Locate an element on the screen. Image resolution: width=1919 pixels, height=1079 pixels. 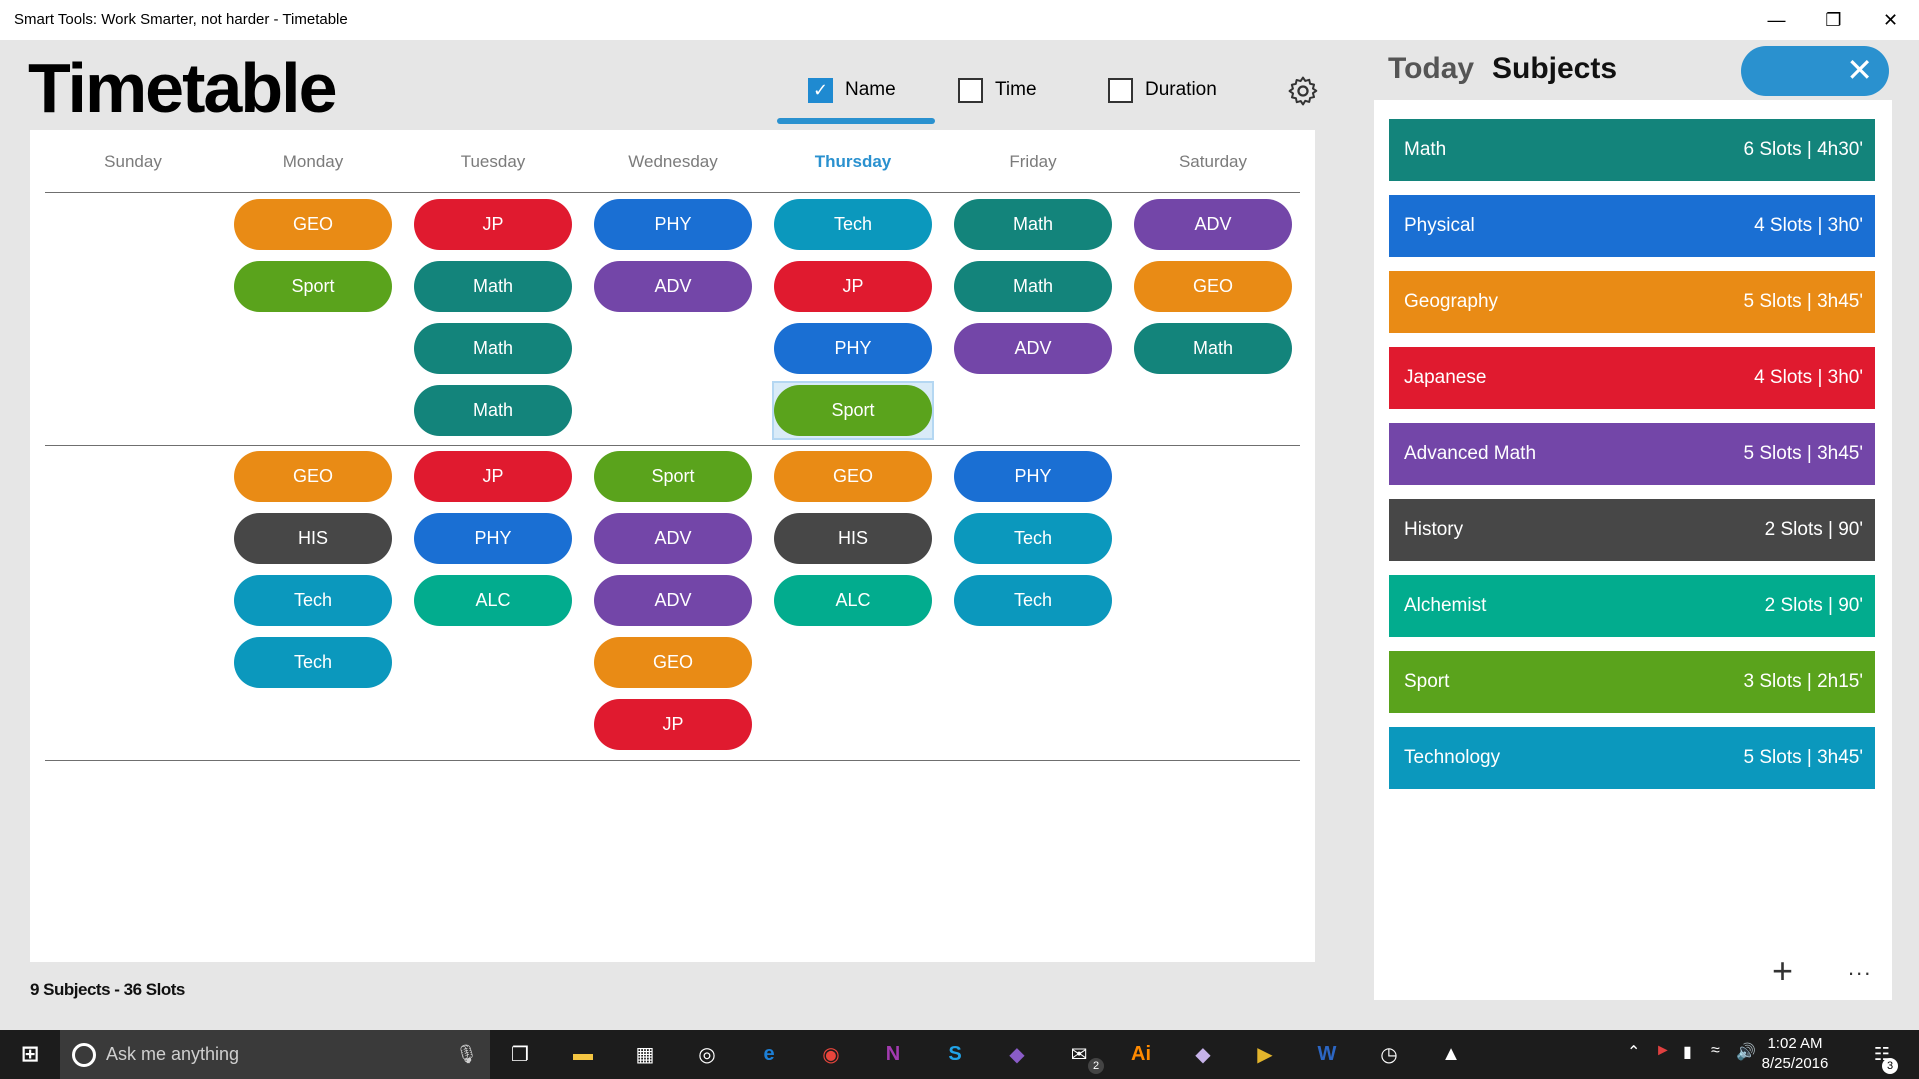
day-label-monday: Monday is located at coordinates (313, 161).